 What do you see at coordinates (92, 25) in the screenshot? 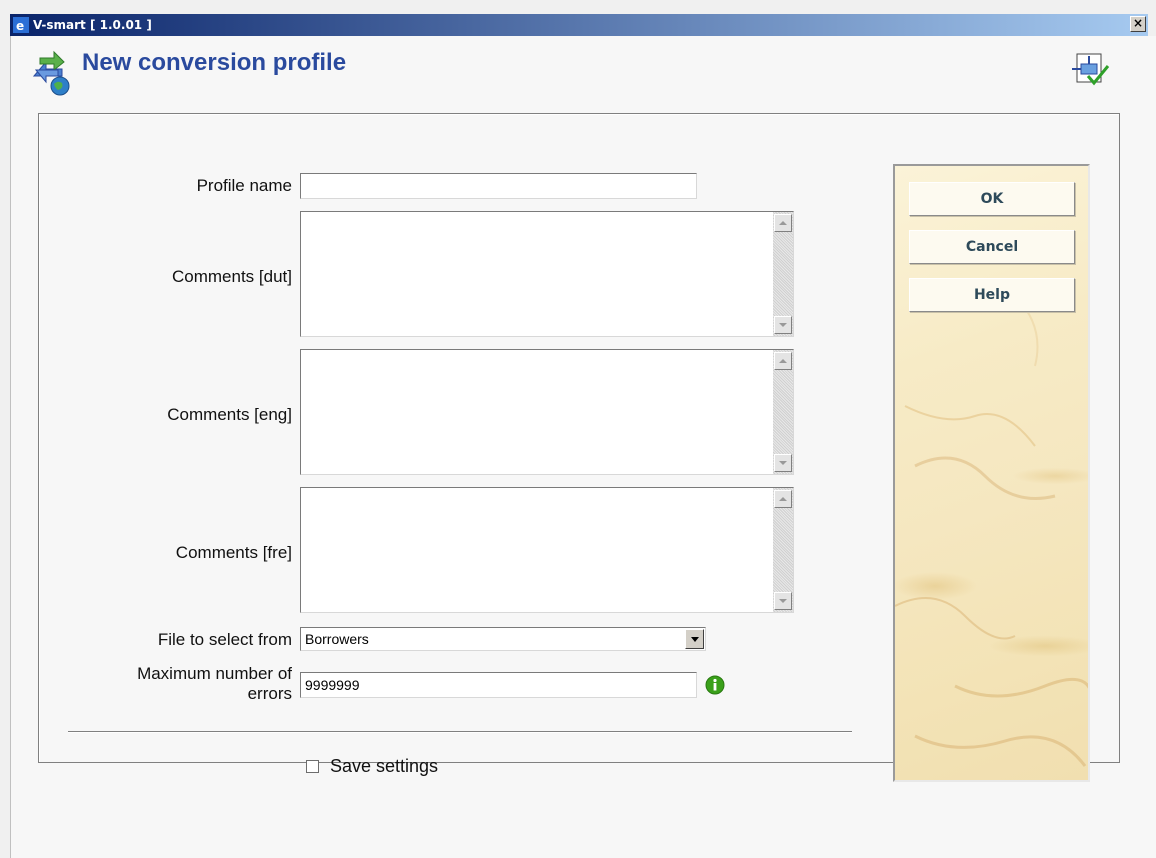
I see `window-title: V-smart [ 1.0.01 ]` at bounding box center [92, 25].